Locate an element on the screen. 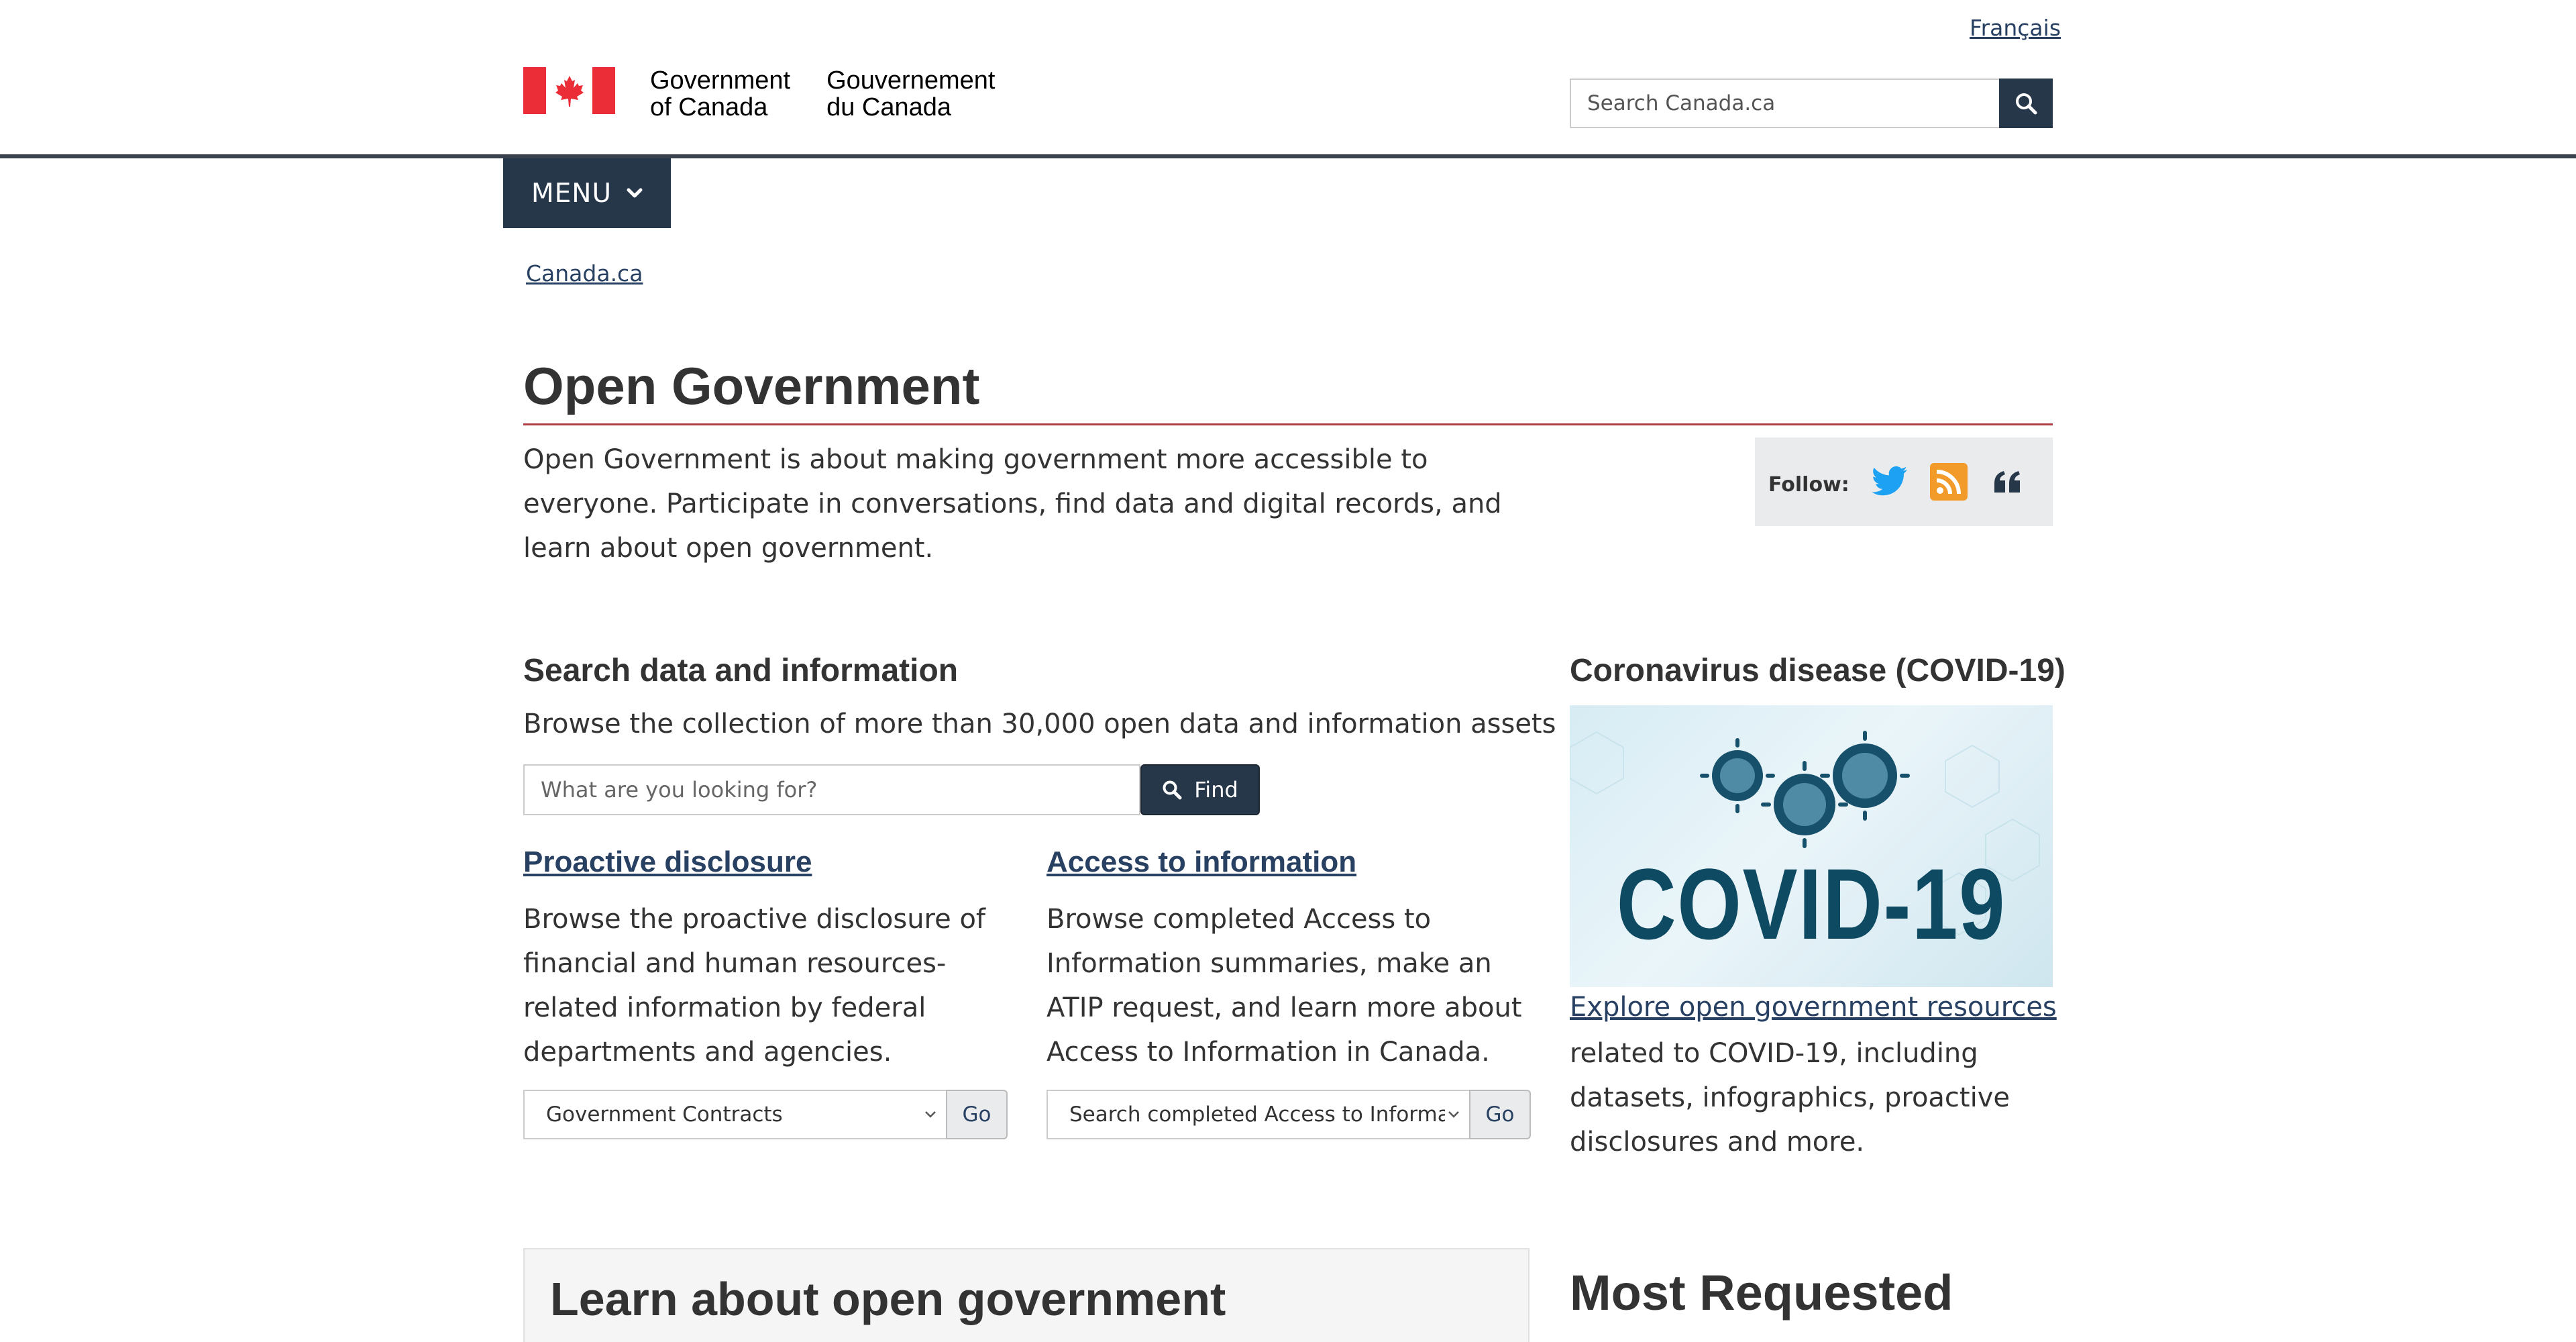 Image resolution: width=2576 pixels, height=1342 pixels. most-requested-heading: Most Requested is located at coordinates (1761, 1293).